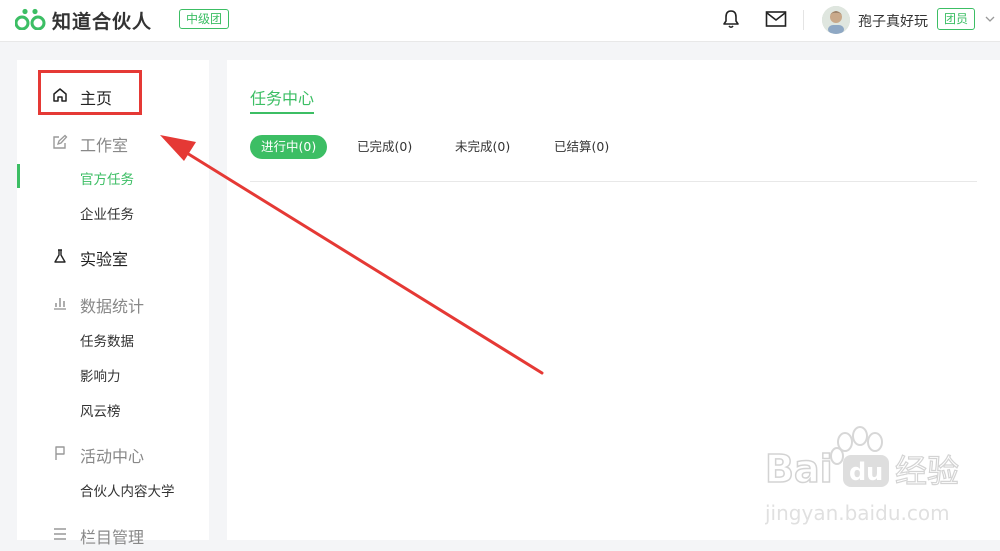  What do you see at coordinates (107, 178) in the screenshot?
I see `sidebar-subitem-official-tasks: 官方任务` at bounding box center [107, 178].